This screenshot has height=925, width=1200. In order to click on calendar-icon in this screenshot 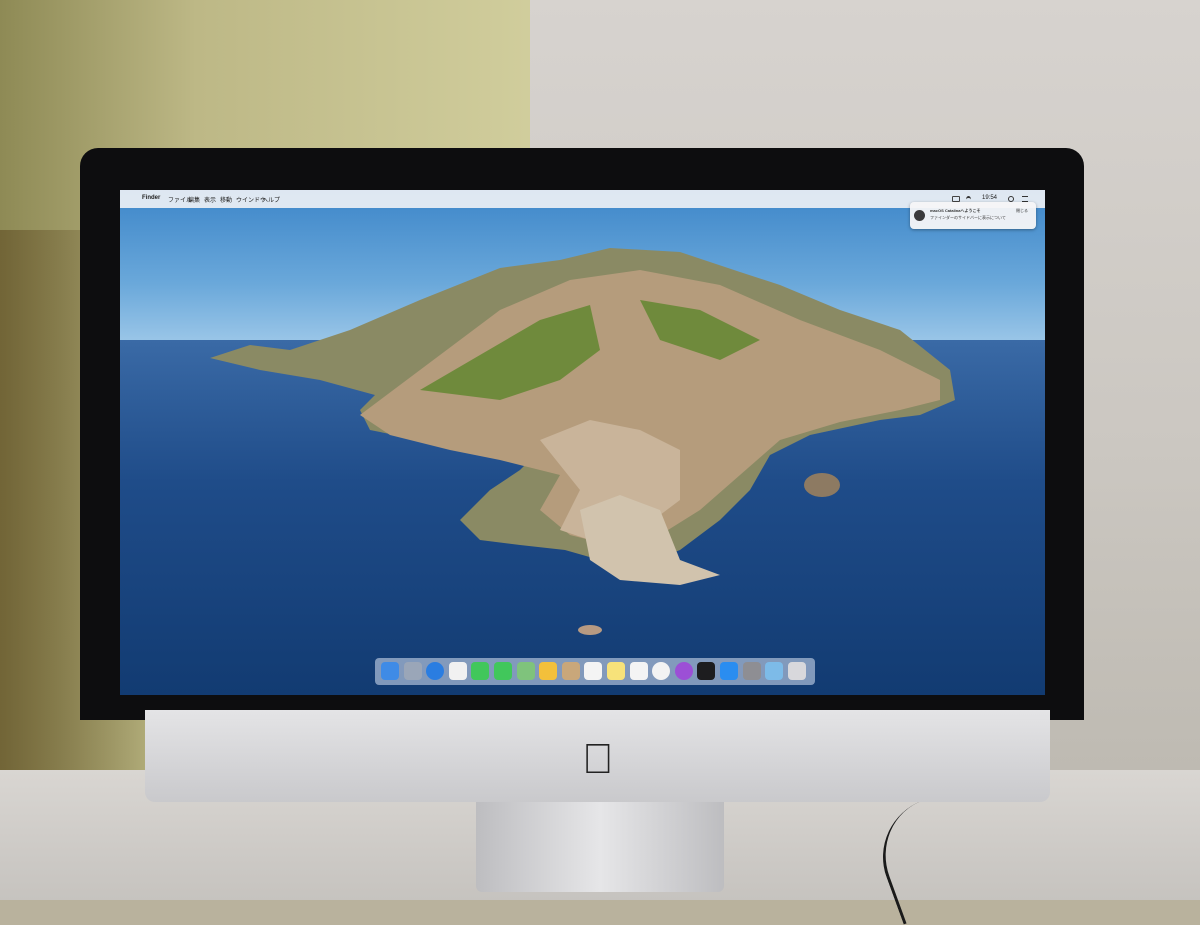, I will do `click(593, 671)`.